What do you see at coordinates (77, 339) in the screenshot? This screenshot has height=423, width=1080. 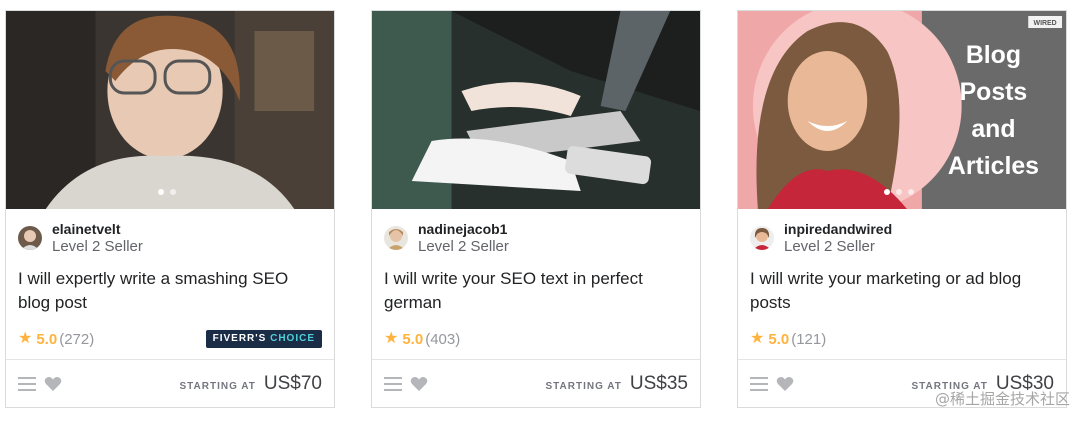 I see `rating-count: (272)` at bounding box center [77, 339].